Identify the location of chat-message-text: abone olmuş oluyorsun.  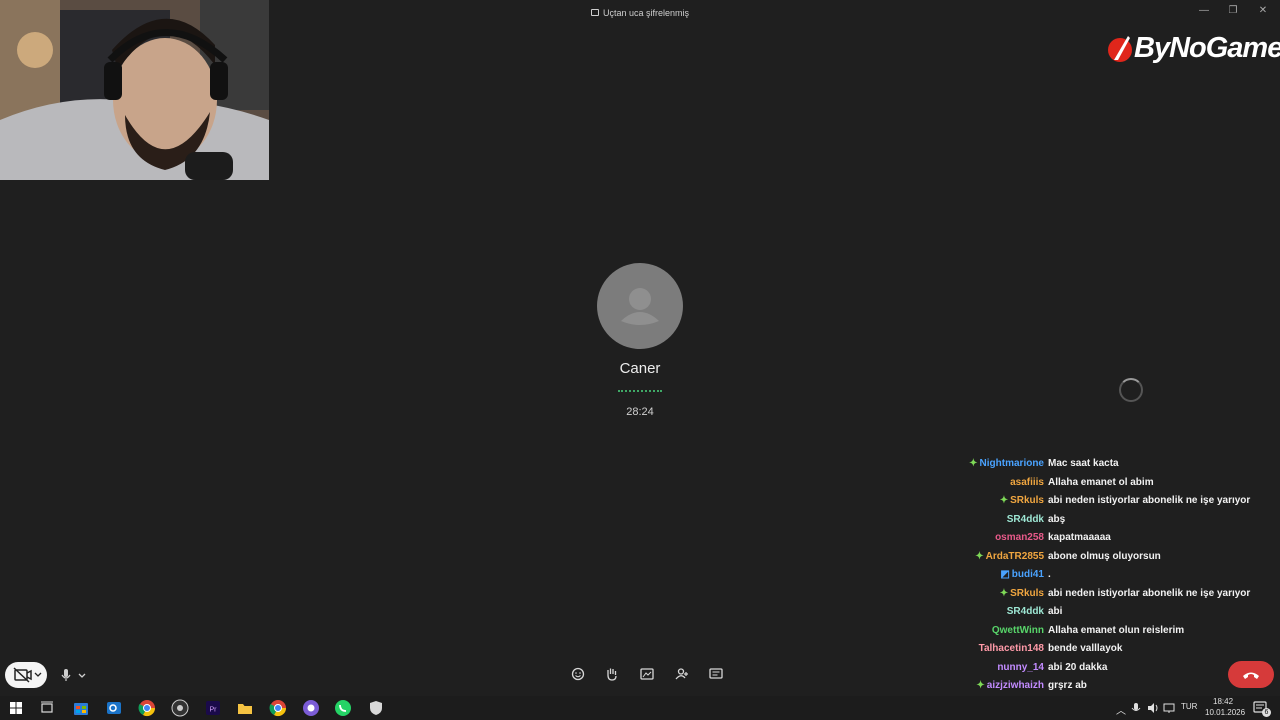
(1104, 556).